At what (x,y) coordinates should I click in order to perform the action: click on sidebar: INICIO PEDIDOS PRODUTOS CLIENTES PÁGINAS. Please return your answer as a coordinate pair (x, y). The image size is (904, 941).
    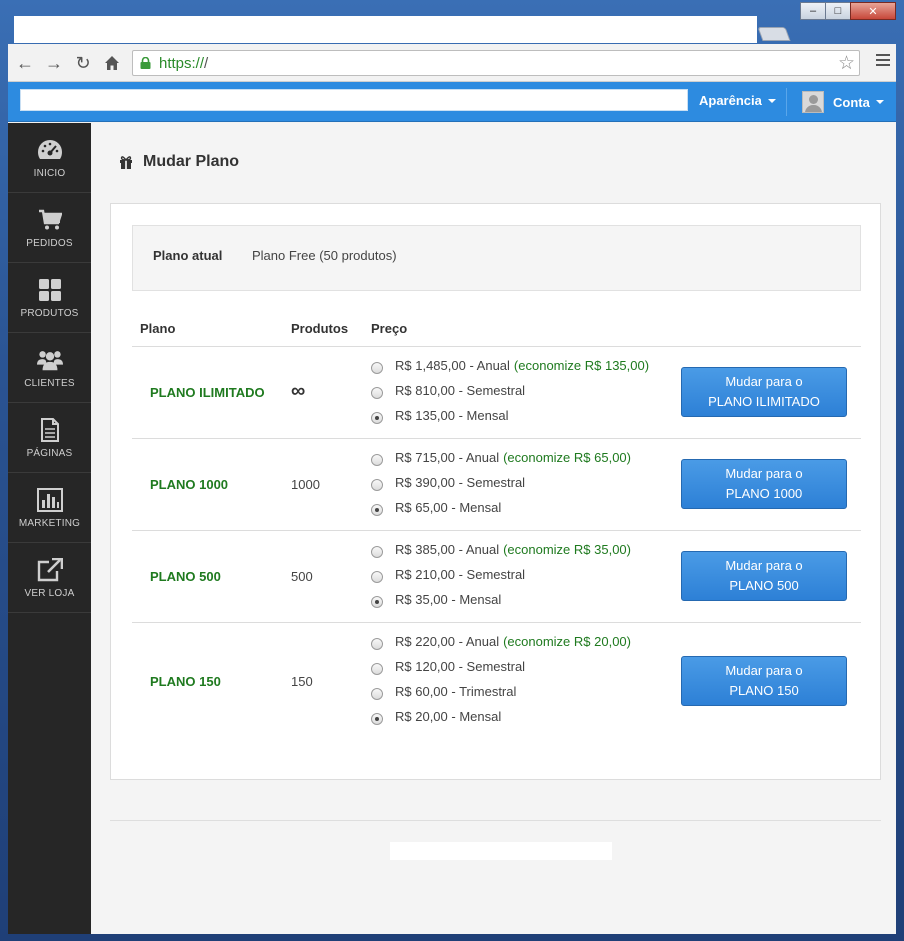
    Looking at the image, I should click on (49, 528).